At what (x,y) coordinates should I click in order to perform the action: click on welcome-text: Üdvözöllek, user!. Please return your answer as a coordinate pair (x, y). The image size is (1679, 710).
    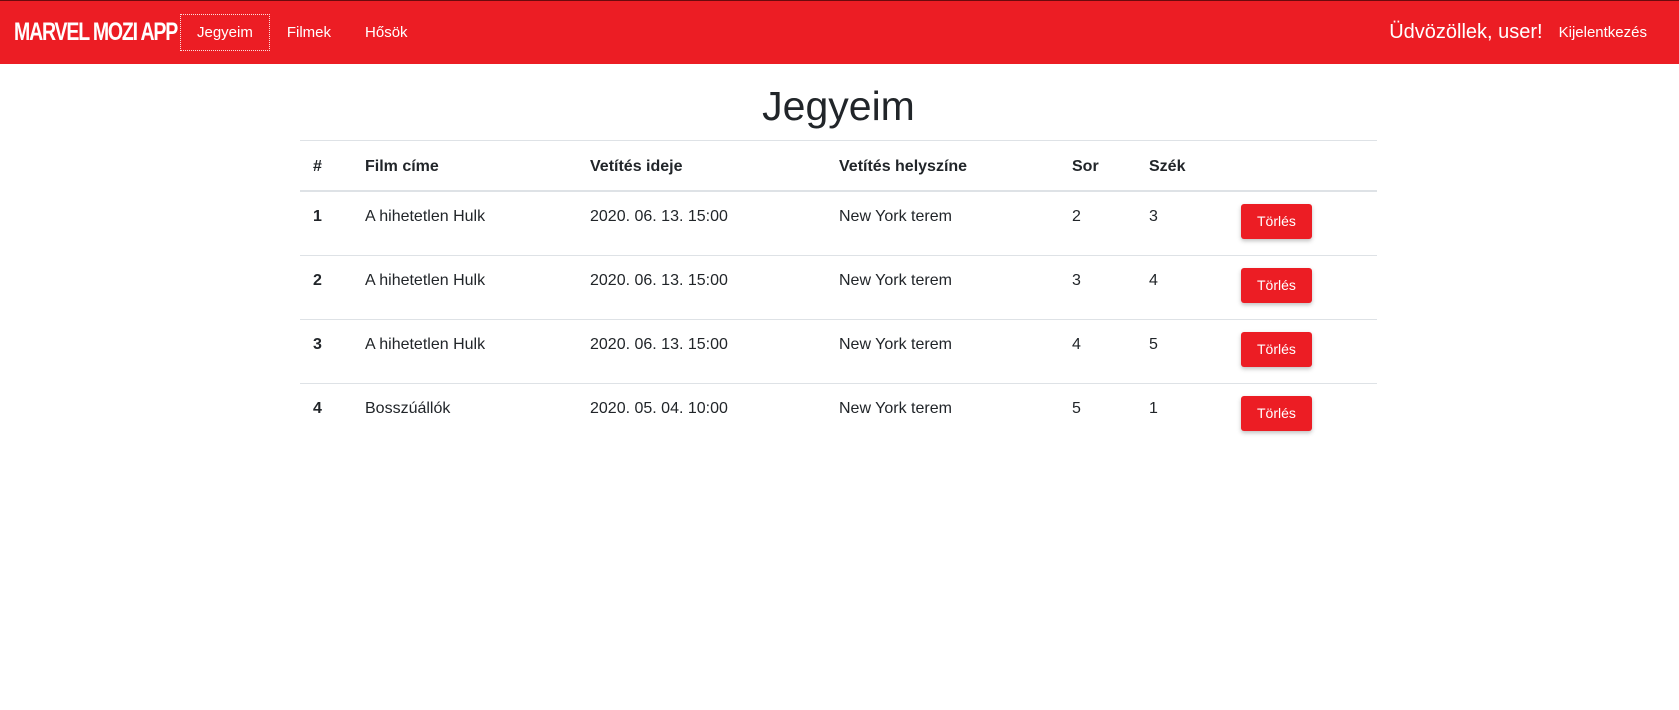
    Looking at the image, I should click on (1466, 32).